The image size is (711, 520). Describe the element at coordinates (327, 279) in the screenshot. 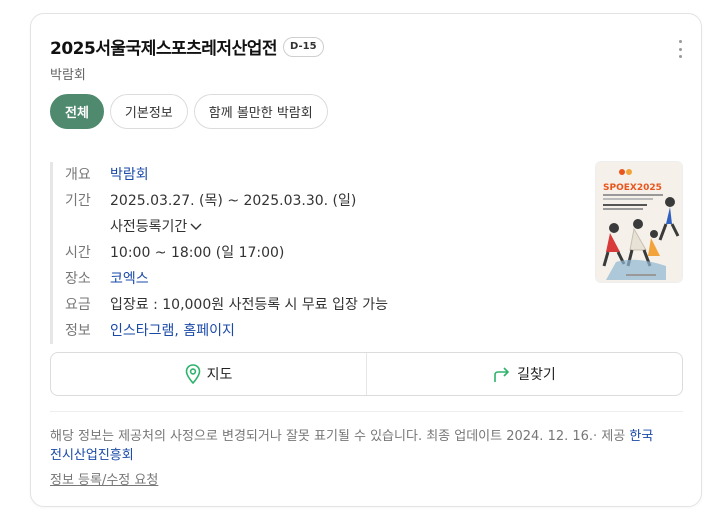

I see `info-row-venue: 장소 코엑스` at that location.